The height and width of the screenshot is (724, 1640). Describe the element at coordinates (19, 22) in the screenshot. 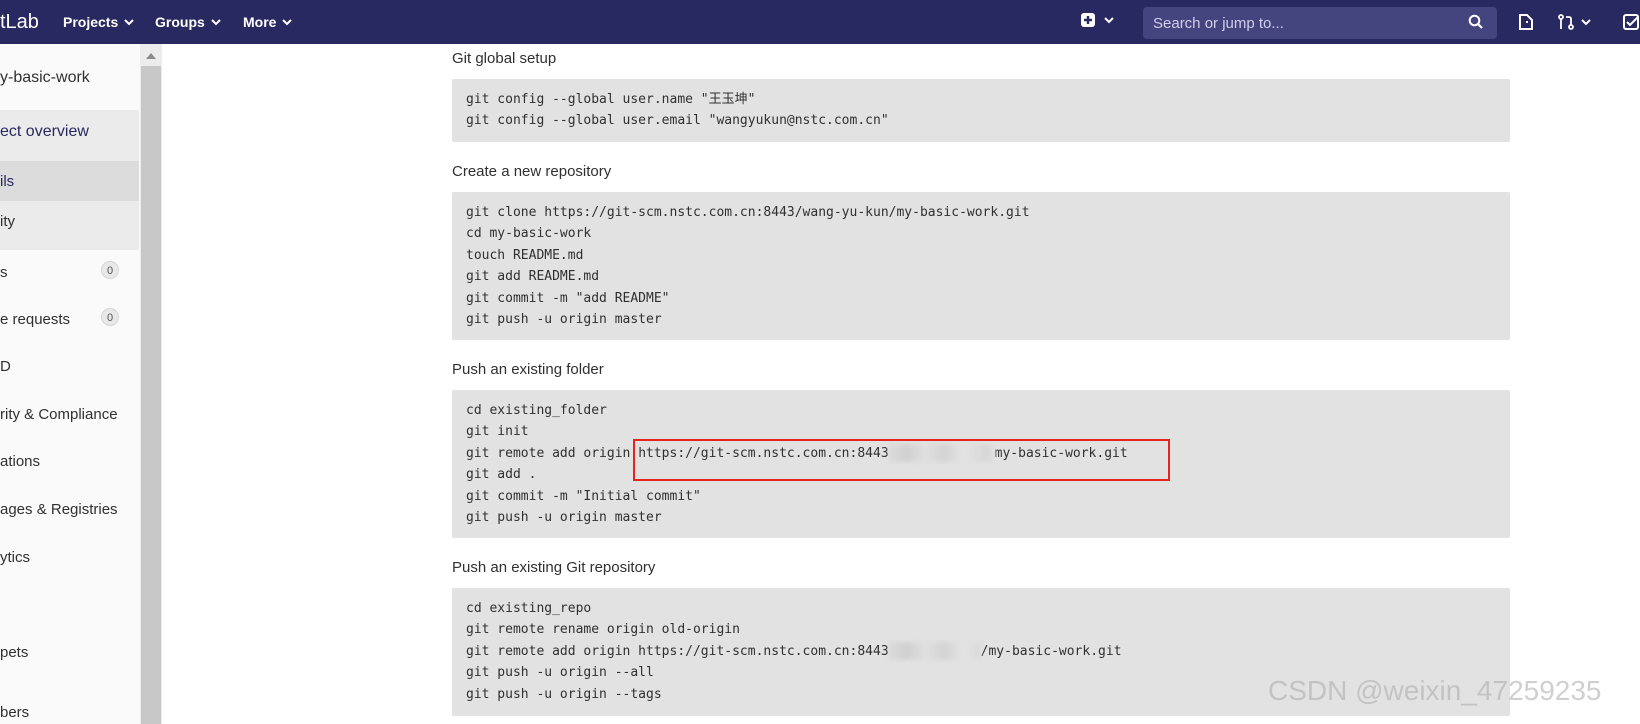

I see `gitlab-logo-text: tLab` at that location.